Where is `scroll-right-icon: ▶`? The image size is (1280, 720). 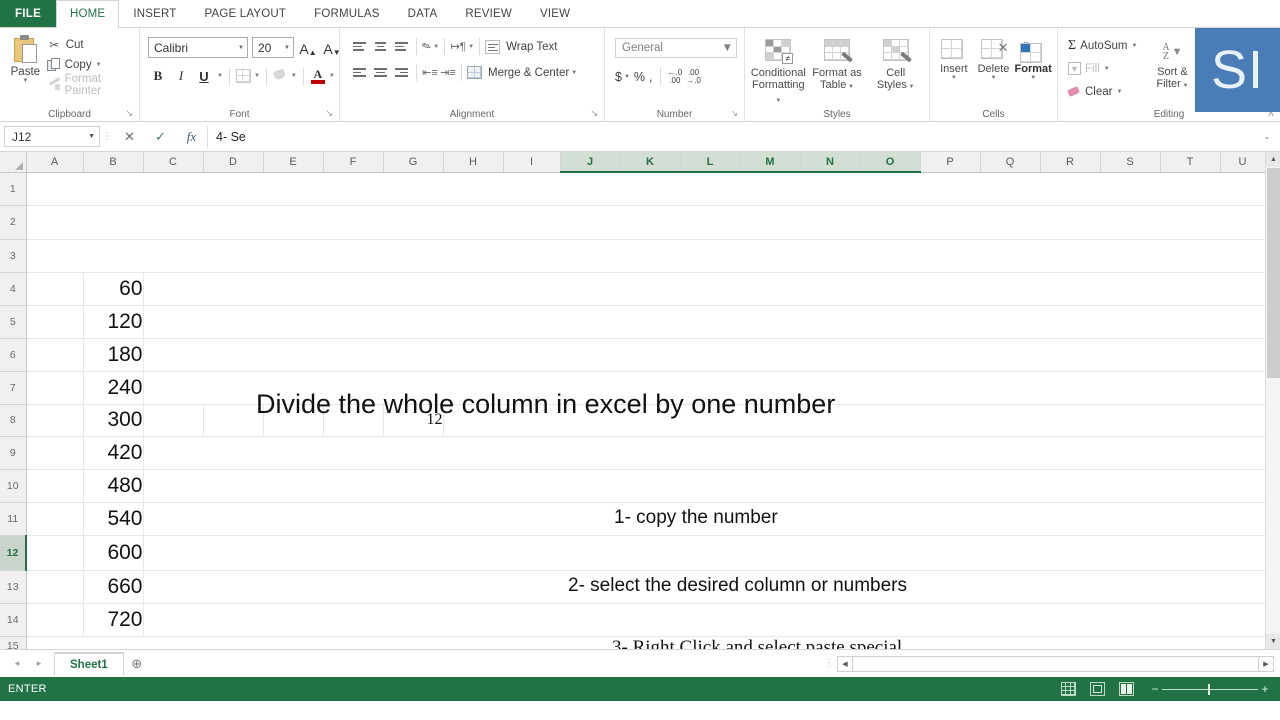
scroll-right-icon: ▶ is located at coordinates (1266, 663).